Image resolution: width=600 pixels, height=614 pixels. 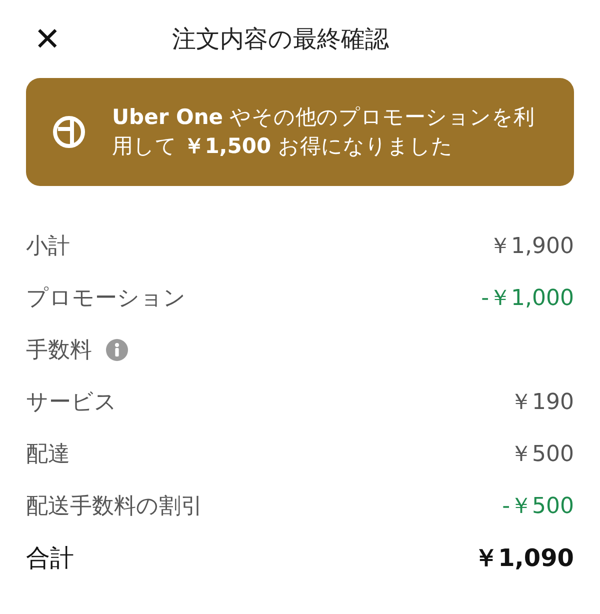 I want to click on badge-icon, so click(x=69, y=132).